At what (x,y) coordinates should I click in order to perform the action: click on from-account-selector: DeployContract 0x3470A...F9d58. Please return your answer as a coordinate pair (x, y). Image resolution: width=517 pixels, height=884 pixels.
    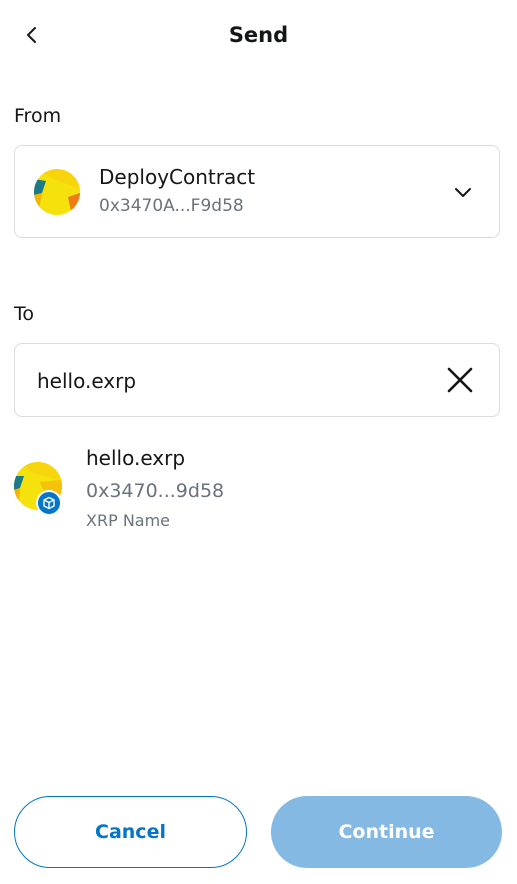
    Looking at the image, I should click on (257, 191).